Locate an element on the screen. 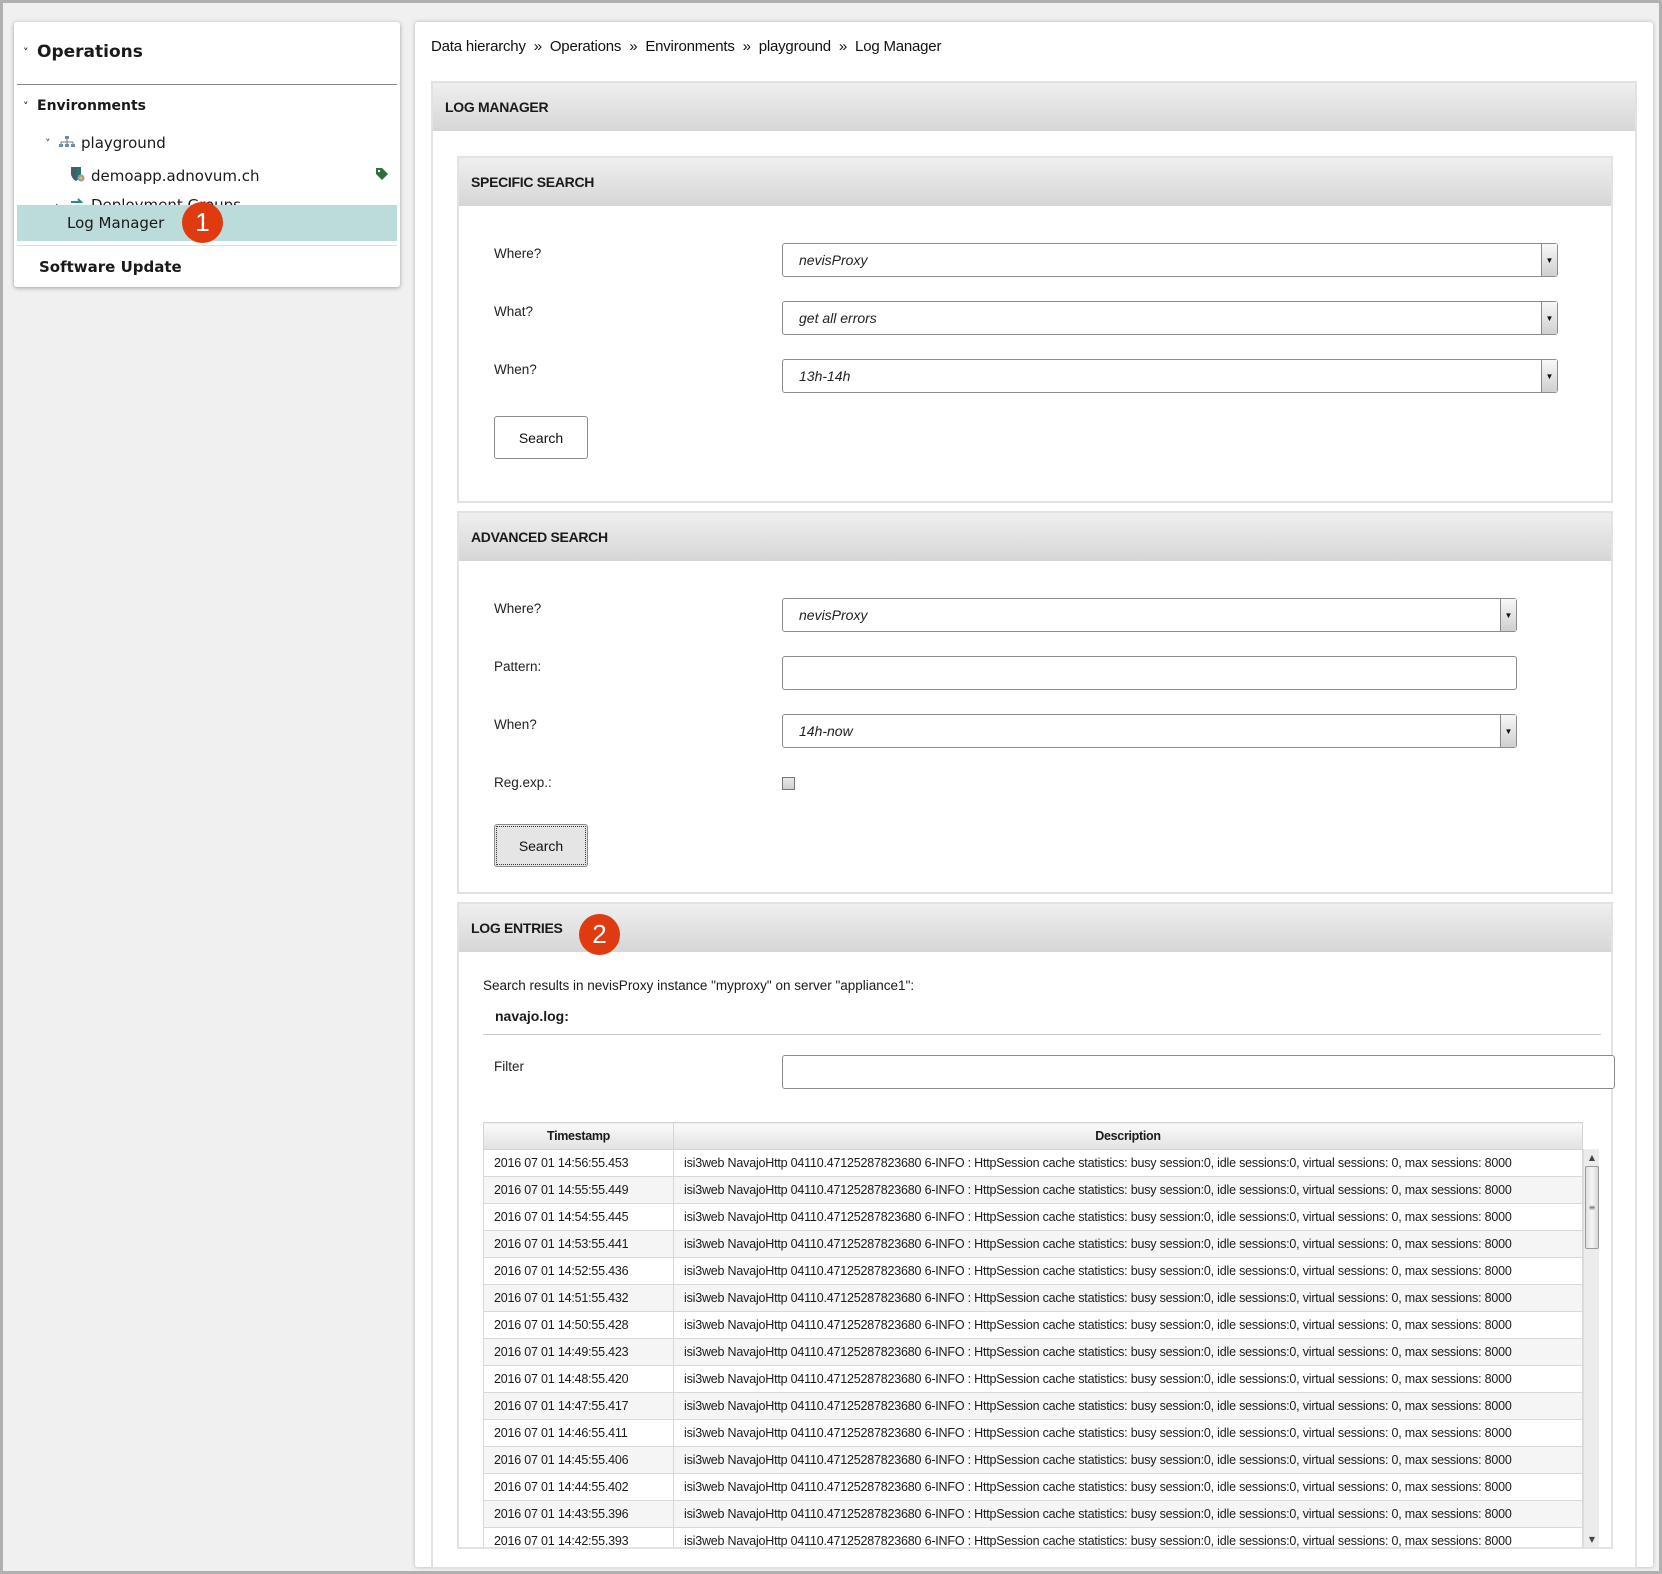 This screenshot has width=1662, height=1574. divider is located at coordinates (1042, 1034).